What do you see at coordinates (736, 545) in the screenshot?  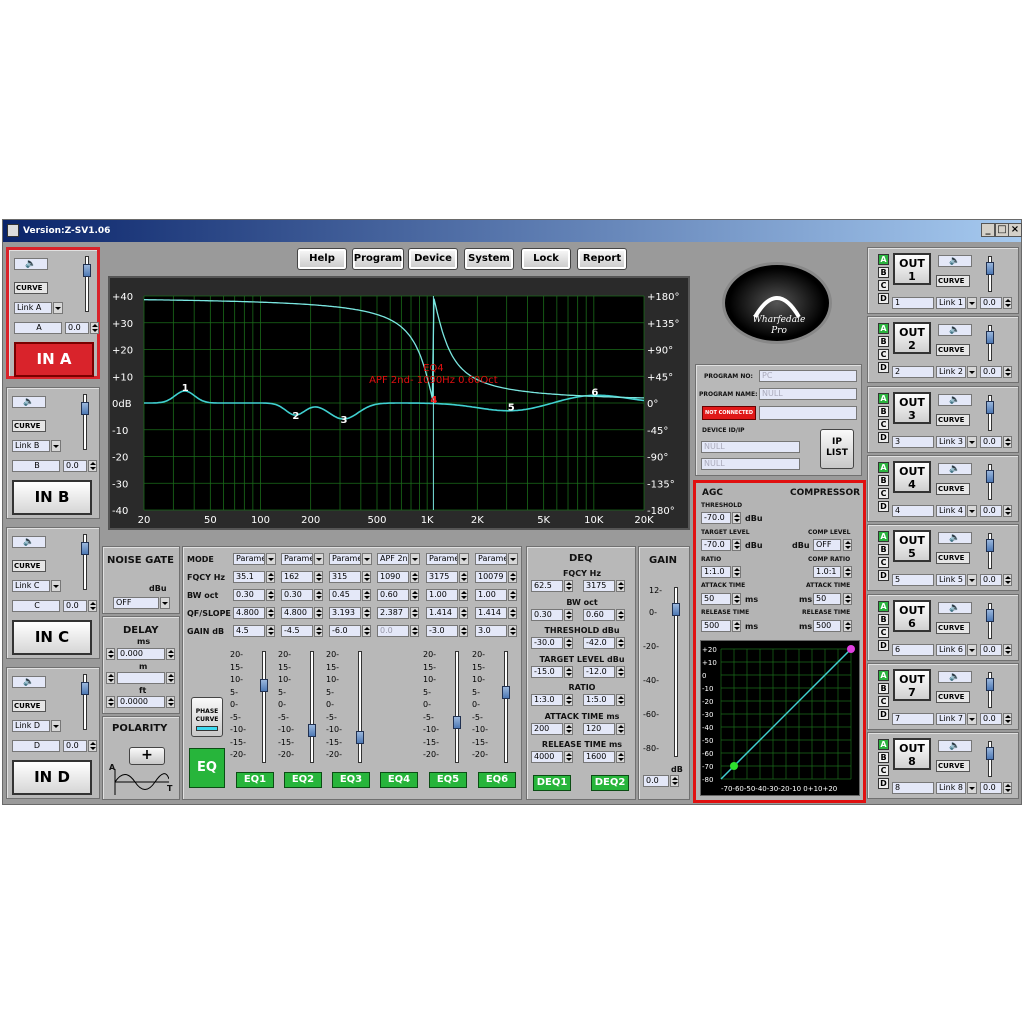 I see `agc-target-spinner` at bounding box center [736, 545].